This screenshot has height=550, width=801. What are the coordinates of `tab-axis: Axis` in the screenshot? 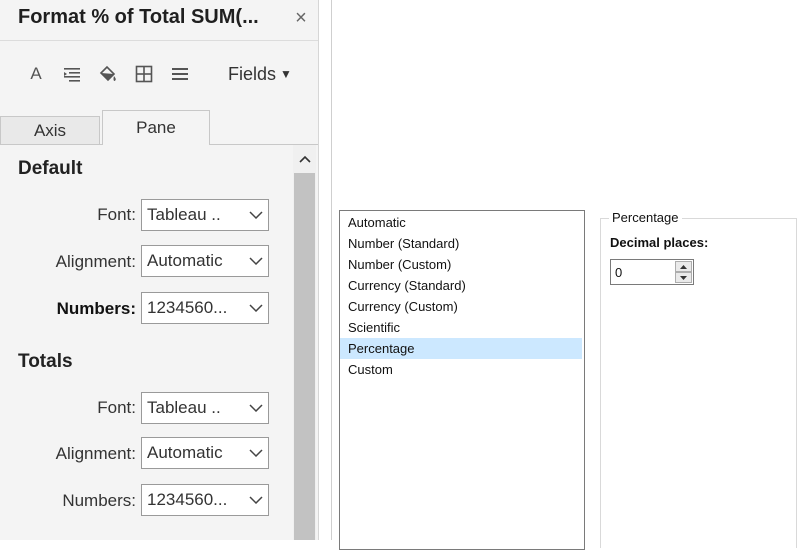 It's located at (50, 130).